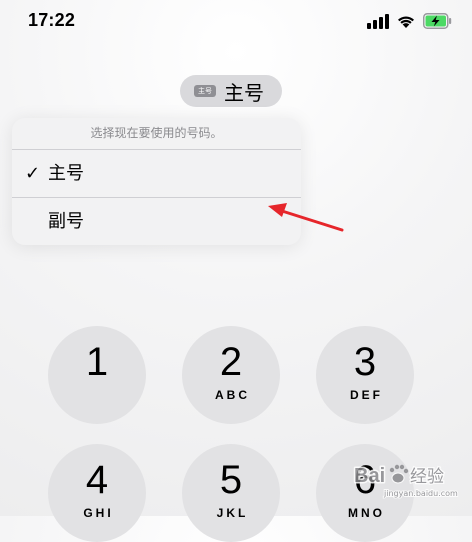 The width and height of the screenshot is (472, 542). What do you see at coordinates (52, 20) in the screenshot?
I see `status-time: 17:22` at bounding box center [52, 20].